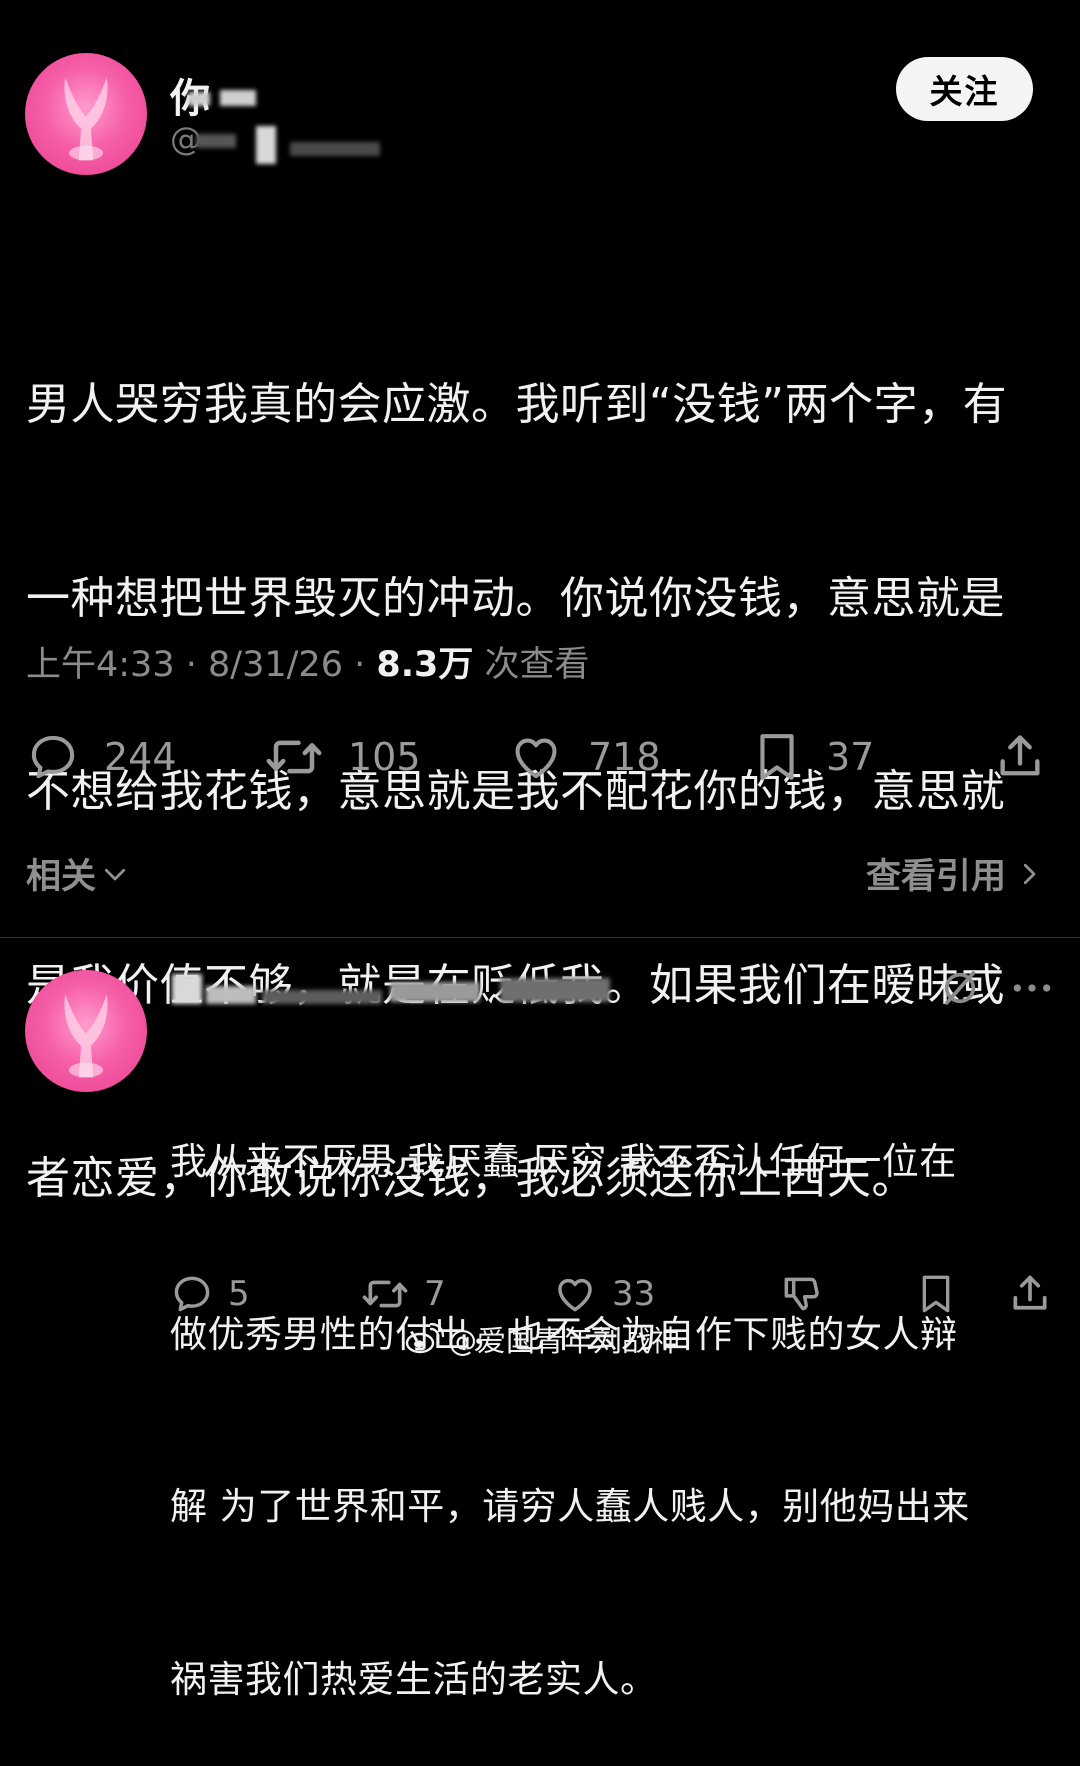 The image size is (1080, 1766). Describe the element at coordinates (537, 665) in the screenshot. I see `view-label: 次查看` at that location.